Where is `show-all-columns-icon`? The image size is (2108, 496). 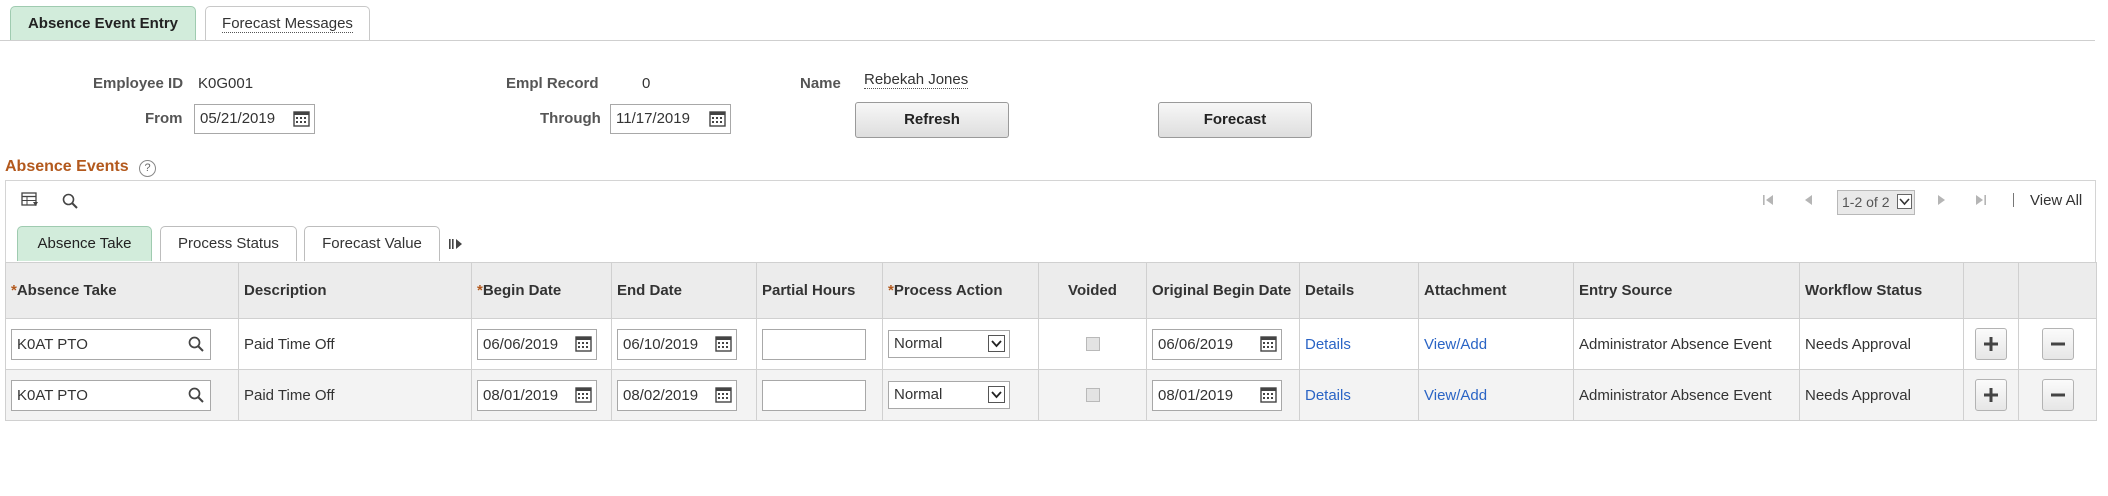
show-all-columns-icon is located at coordinates (456, 244).